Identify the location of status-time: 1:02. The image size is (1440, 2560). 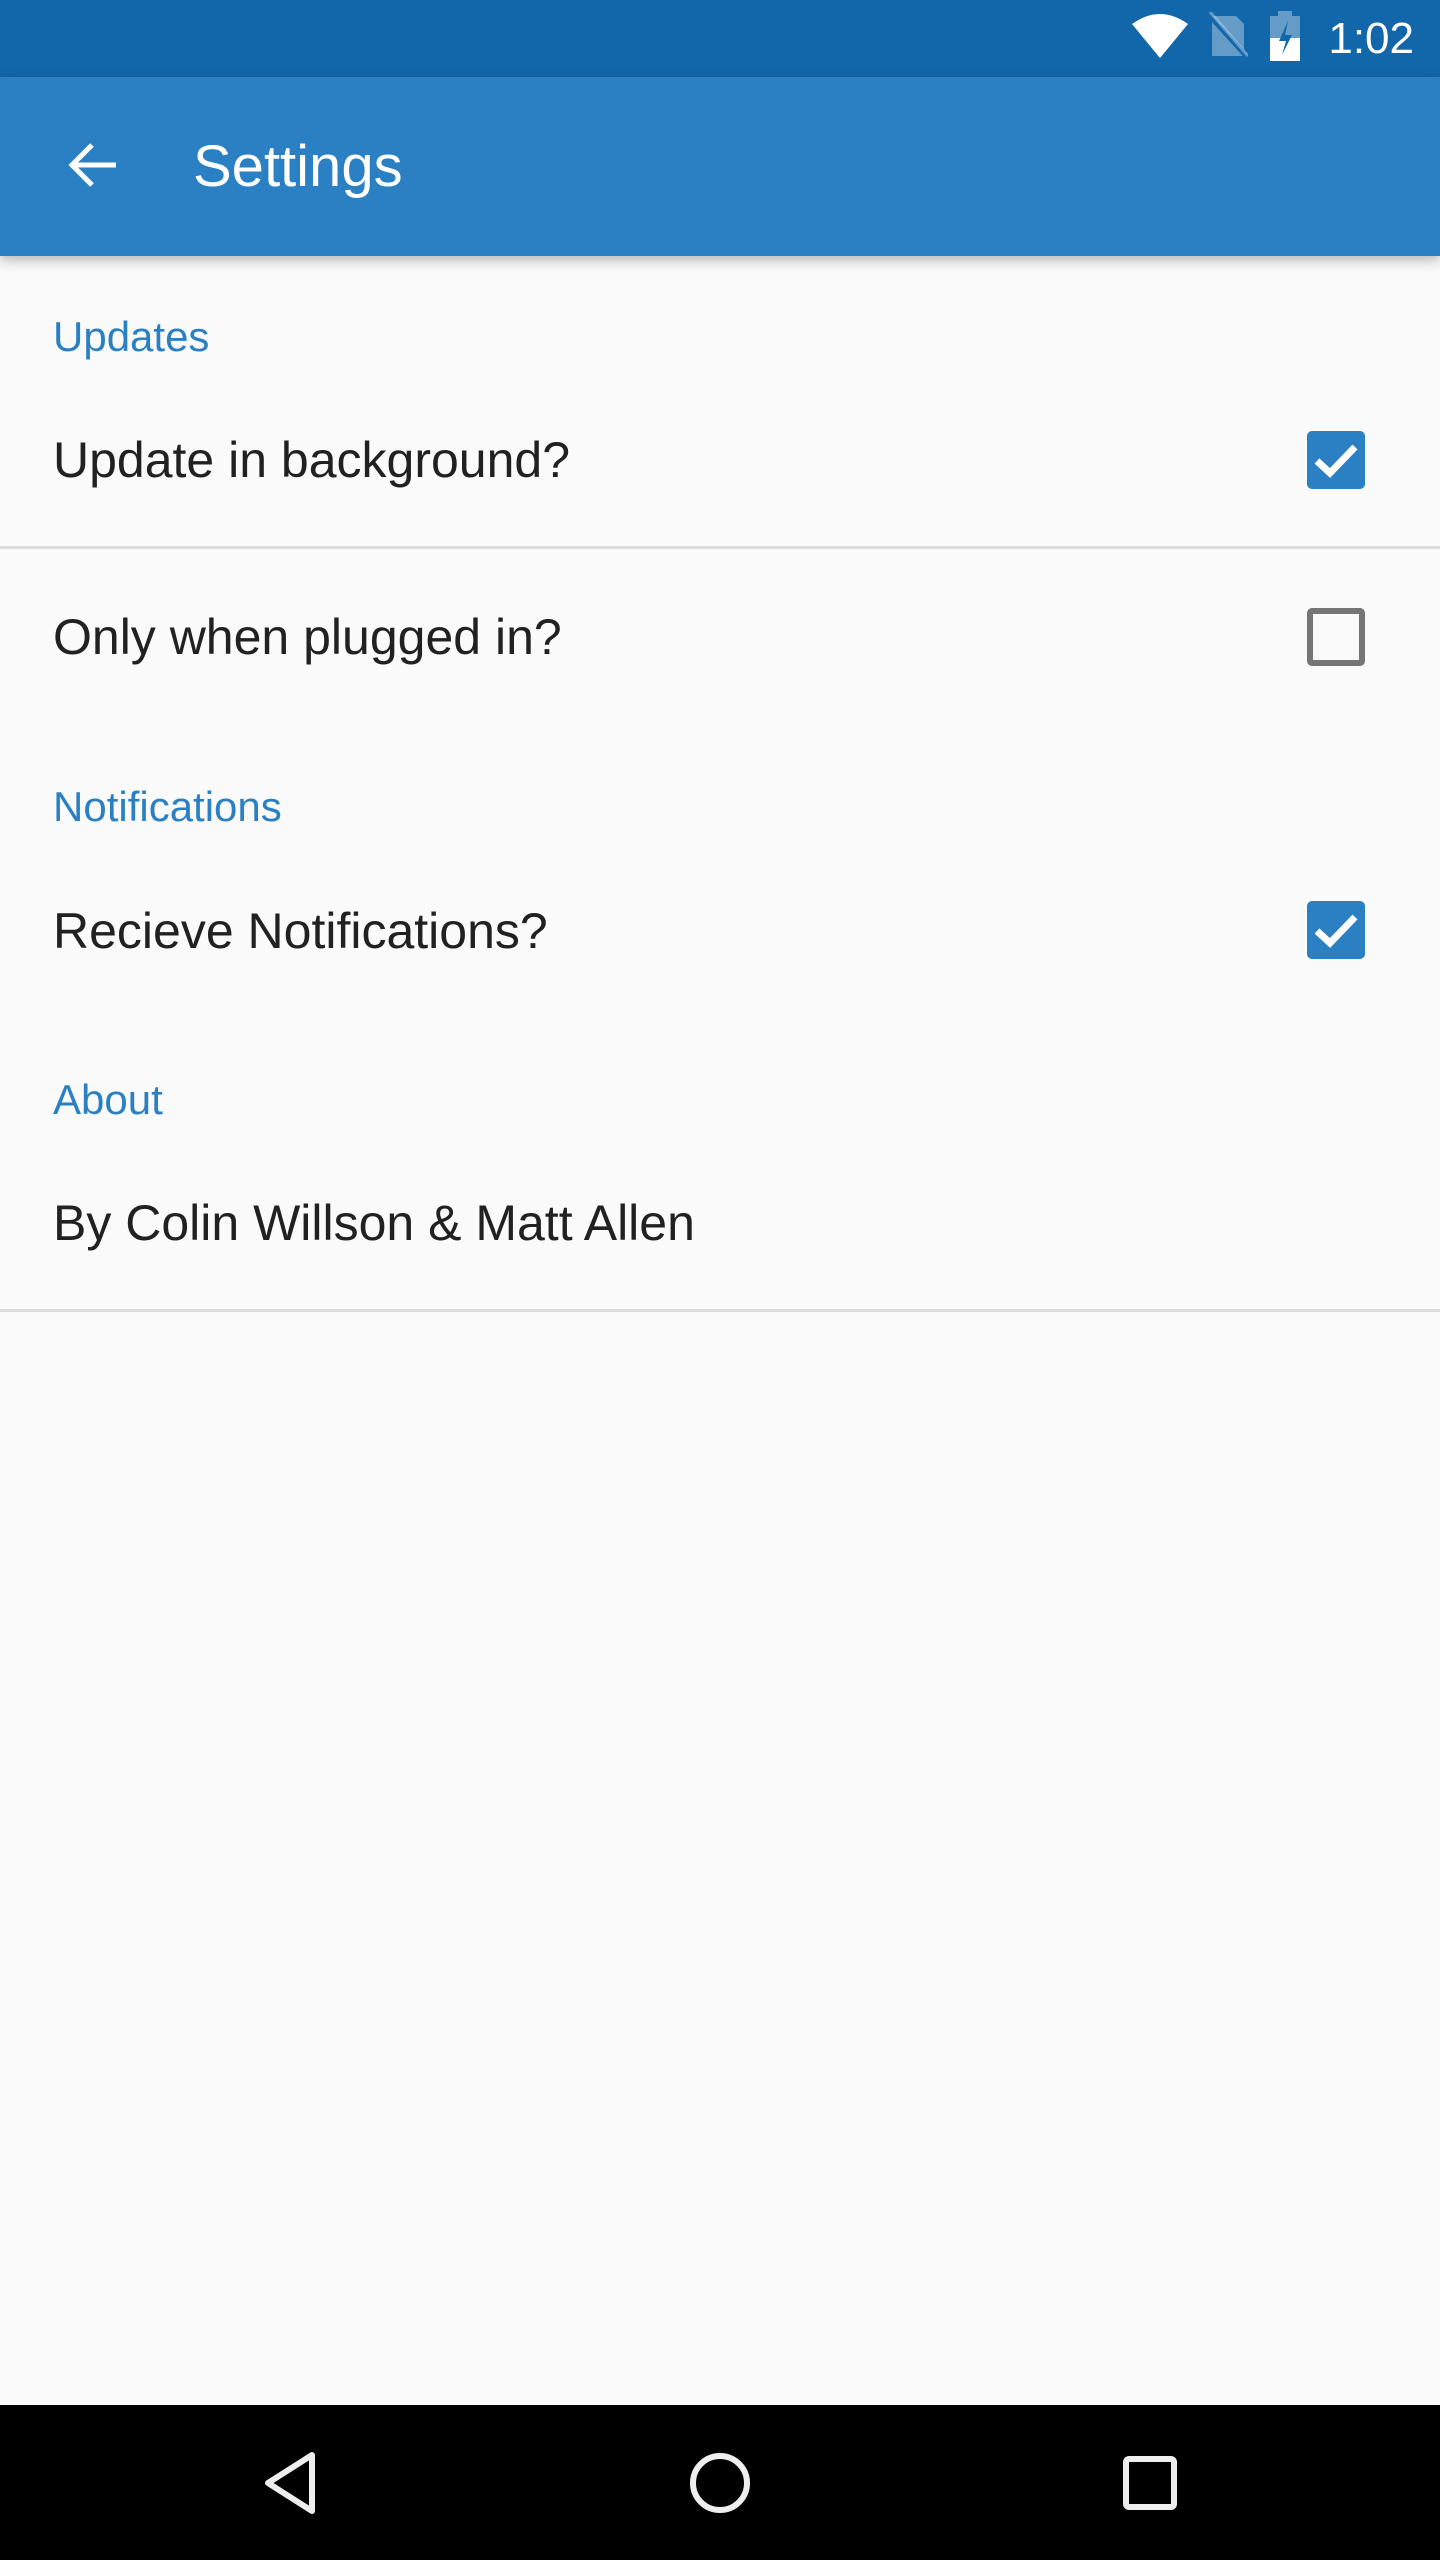
(1371, 38).